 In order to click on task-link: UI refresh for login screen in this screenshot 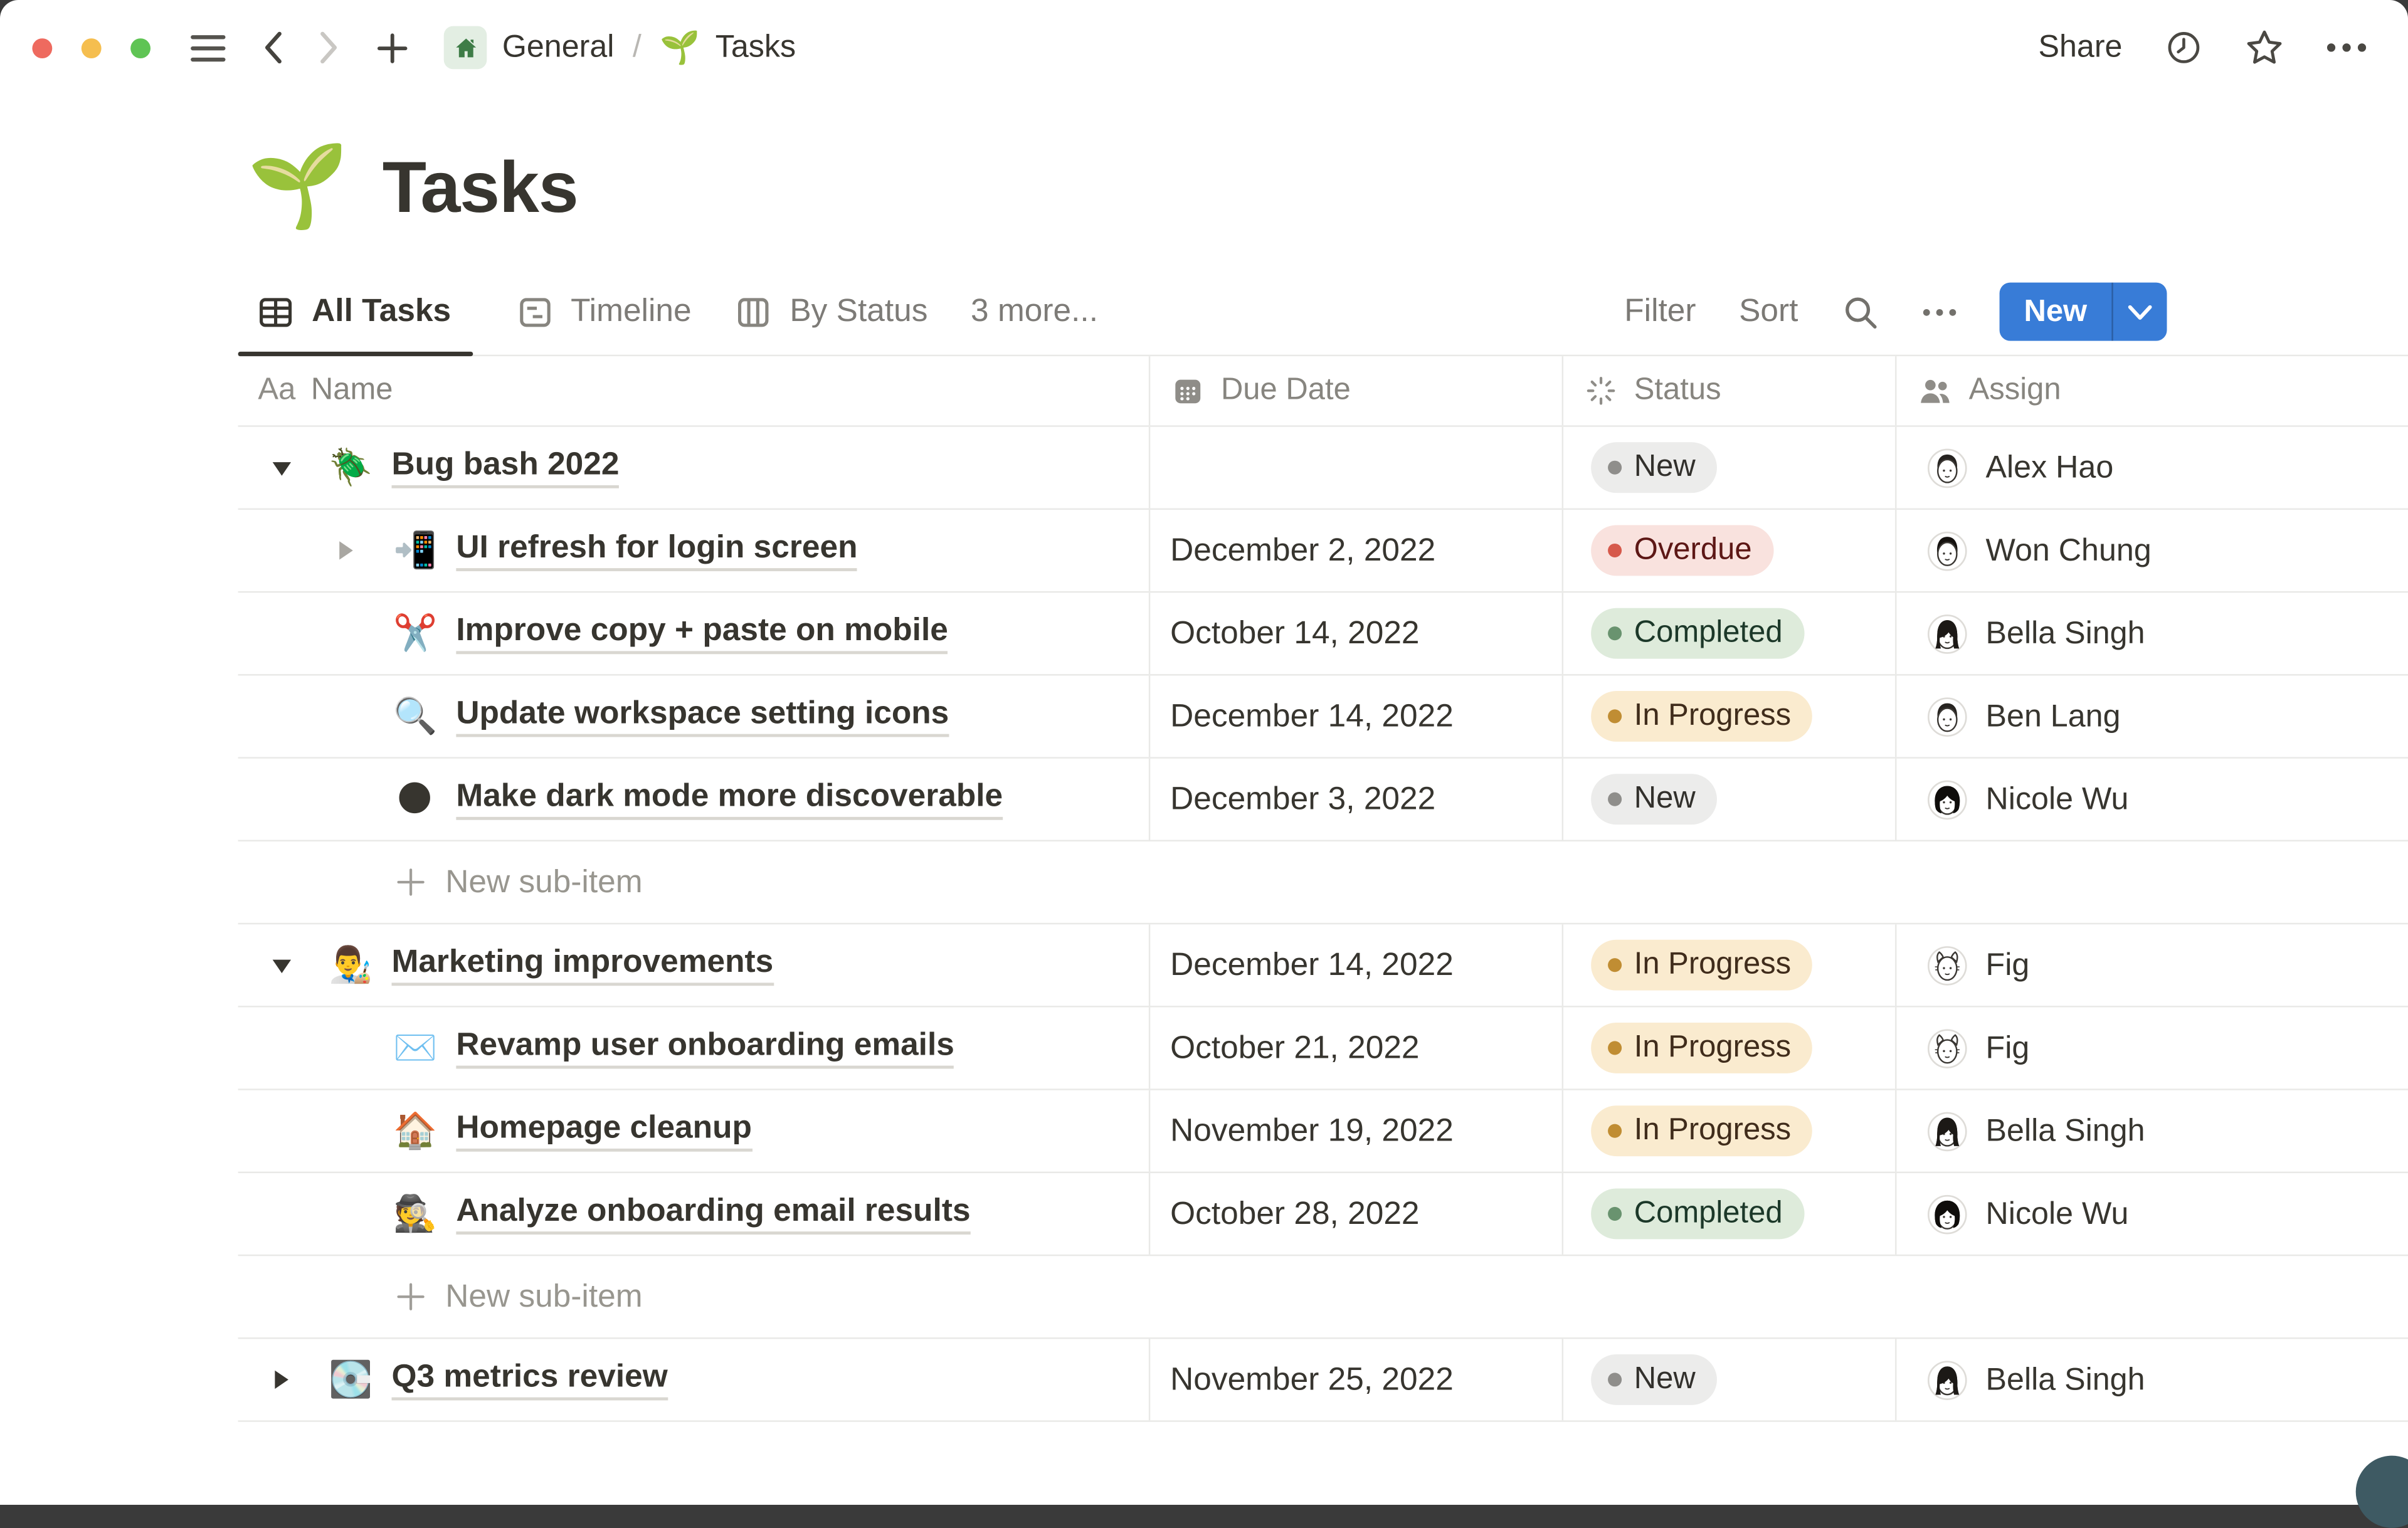, I will do `click(657, 551)`.